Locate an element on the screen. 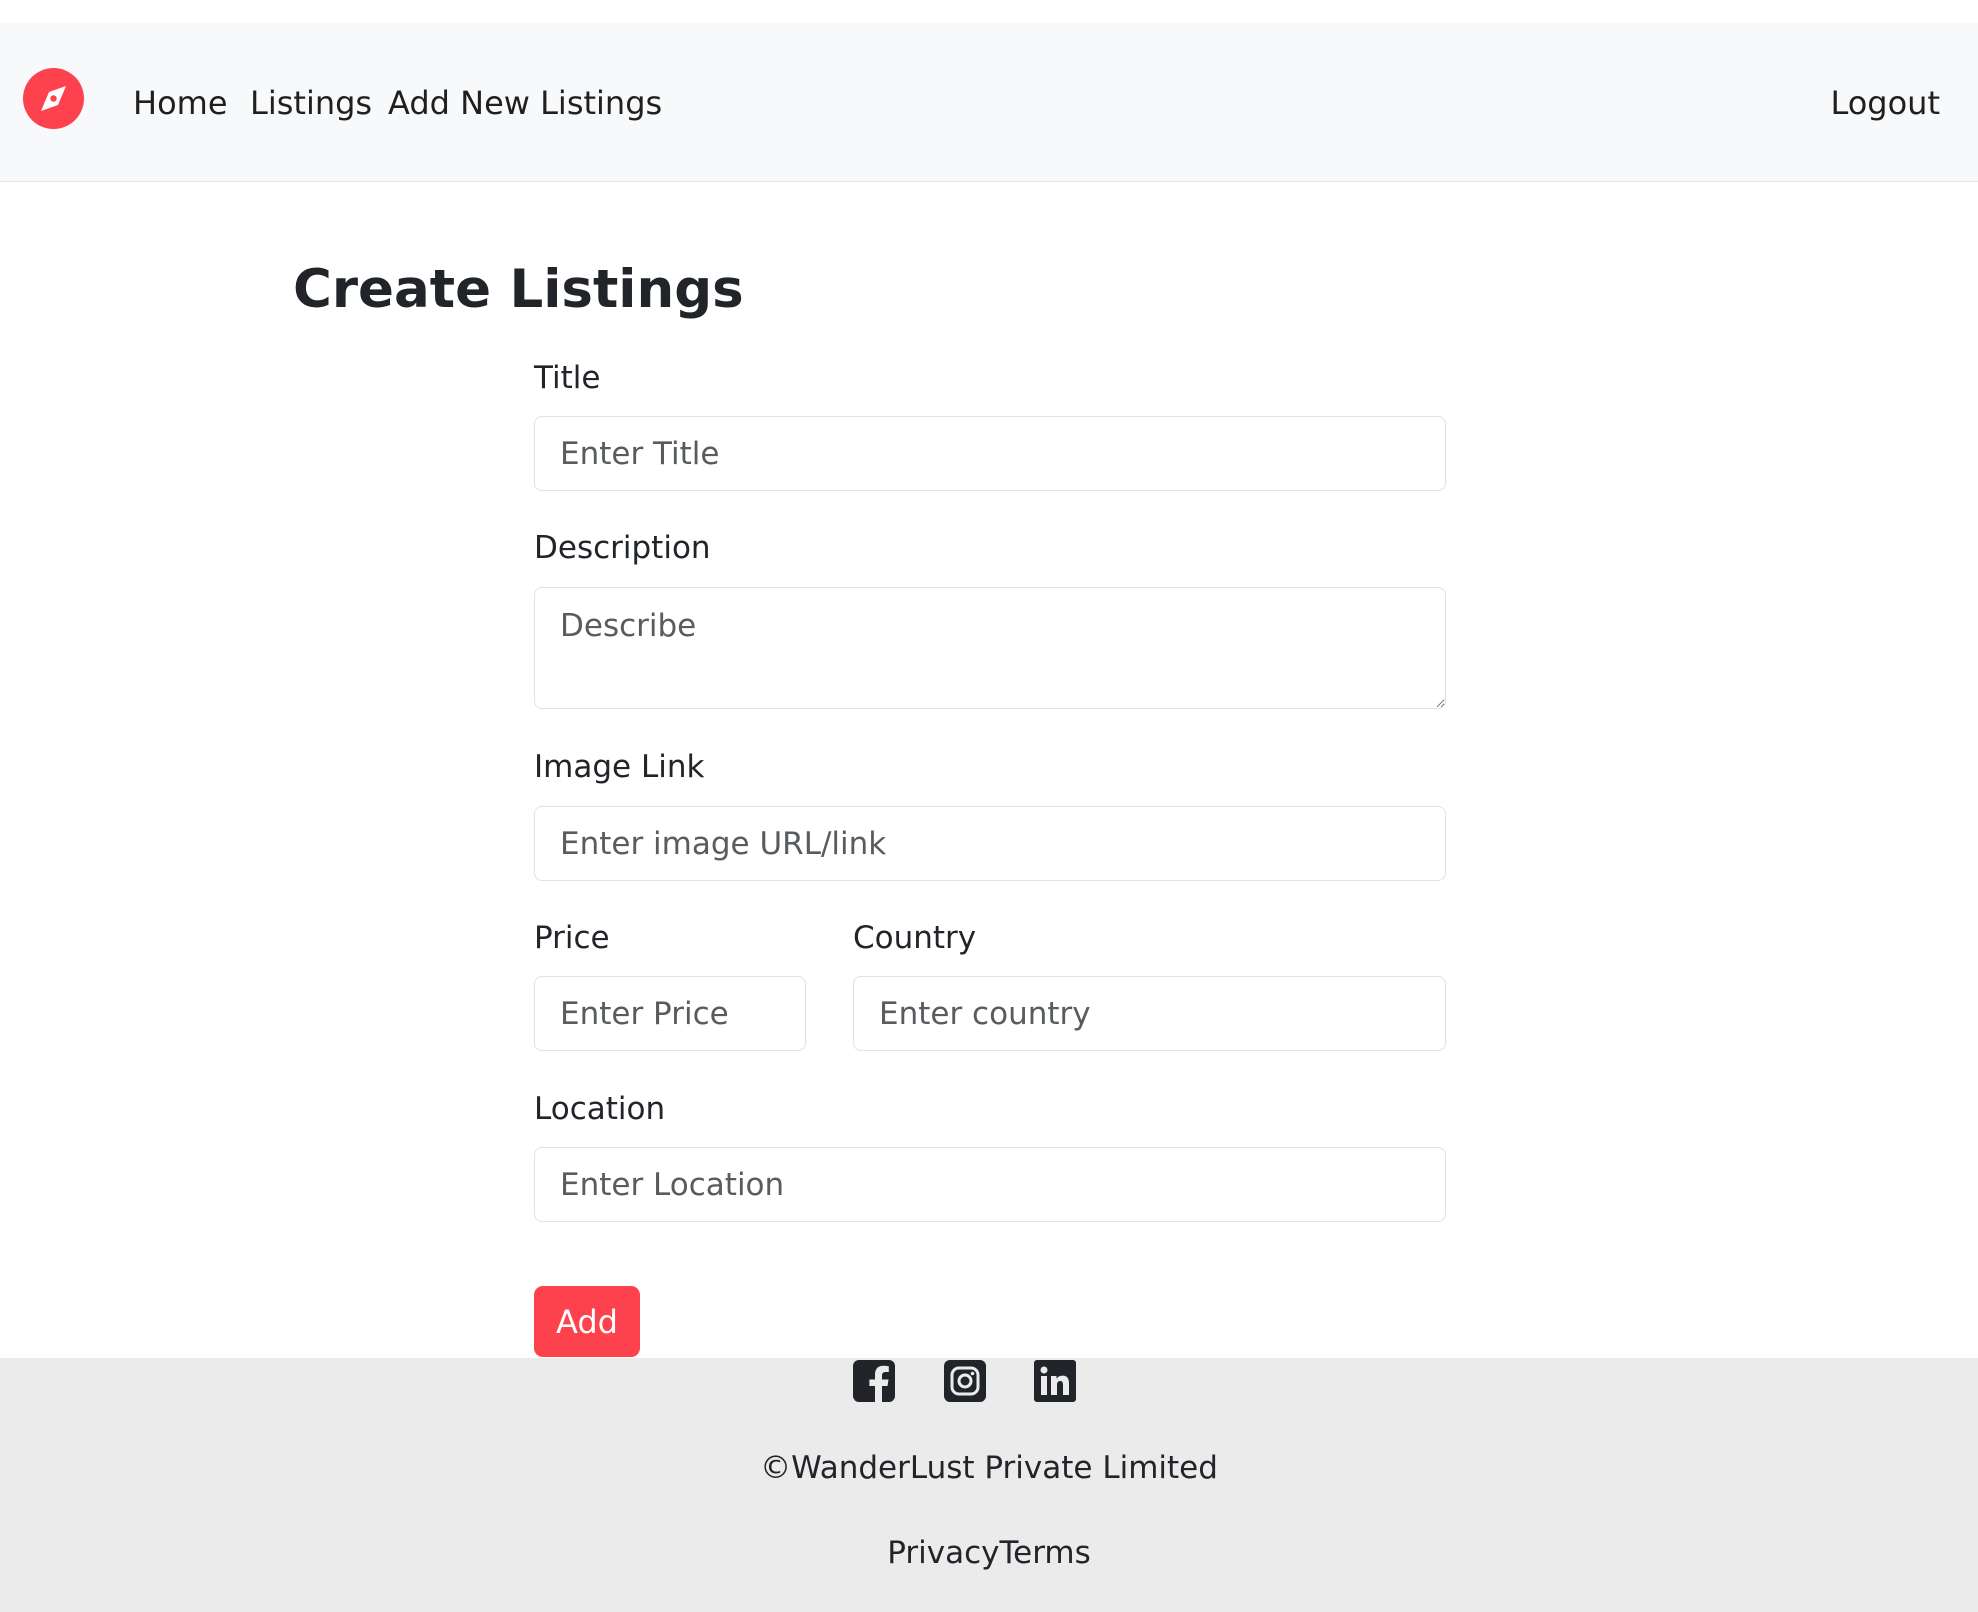 This screenshot has height=1612, width=1978. linkedin-link is located at coordinates (1055, 1381).